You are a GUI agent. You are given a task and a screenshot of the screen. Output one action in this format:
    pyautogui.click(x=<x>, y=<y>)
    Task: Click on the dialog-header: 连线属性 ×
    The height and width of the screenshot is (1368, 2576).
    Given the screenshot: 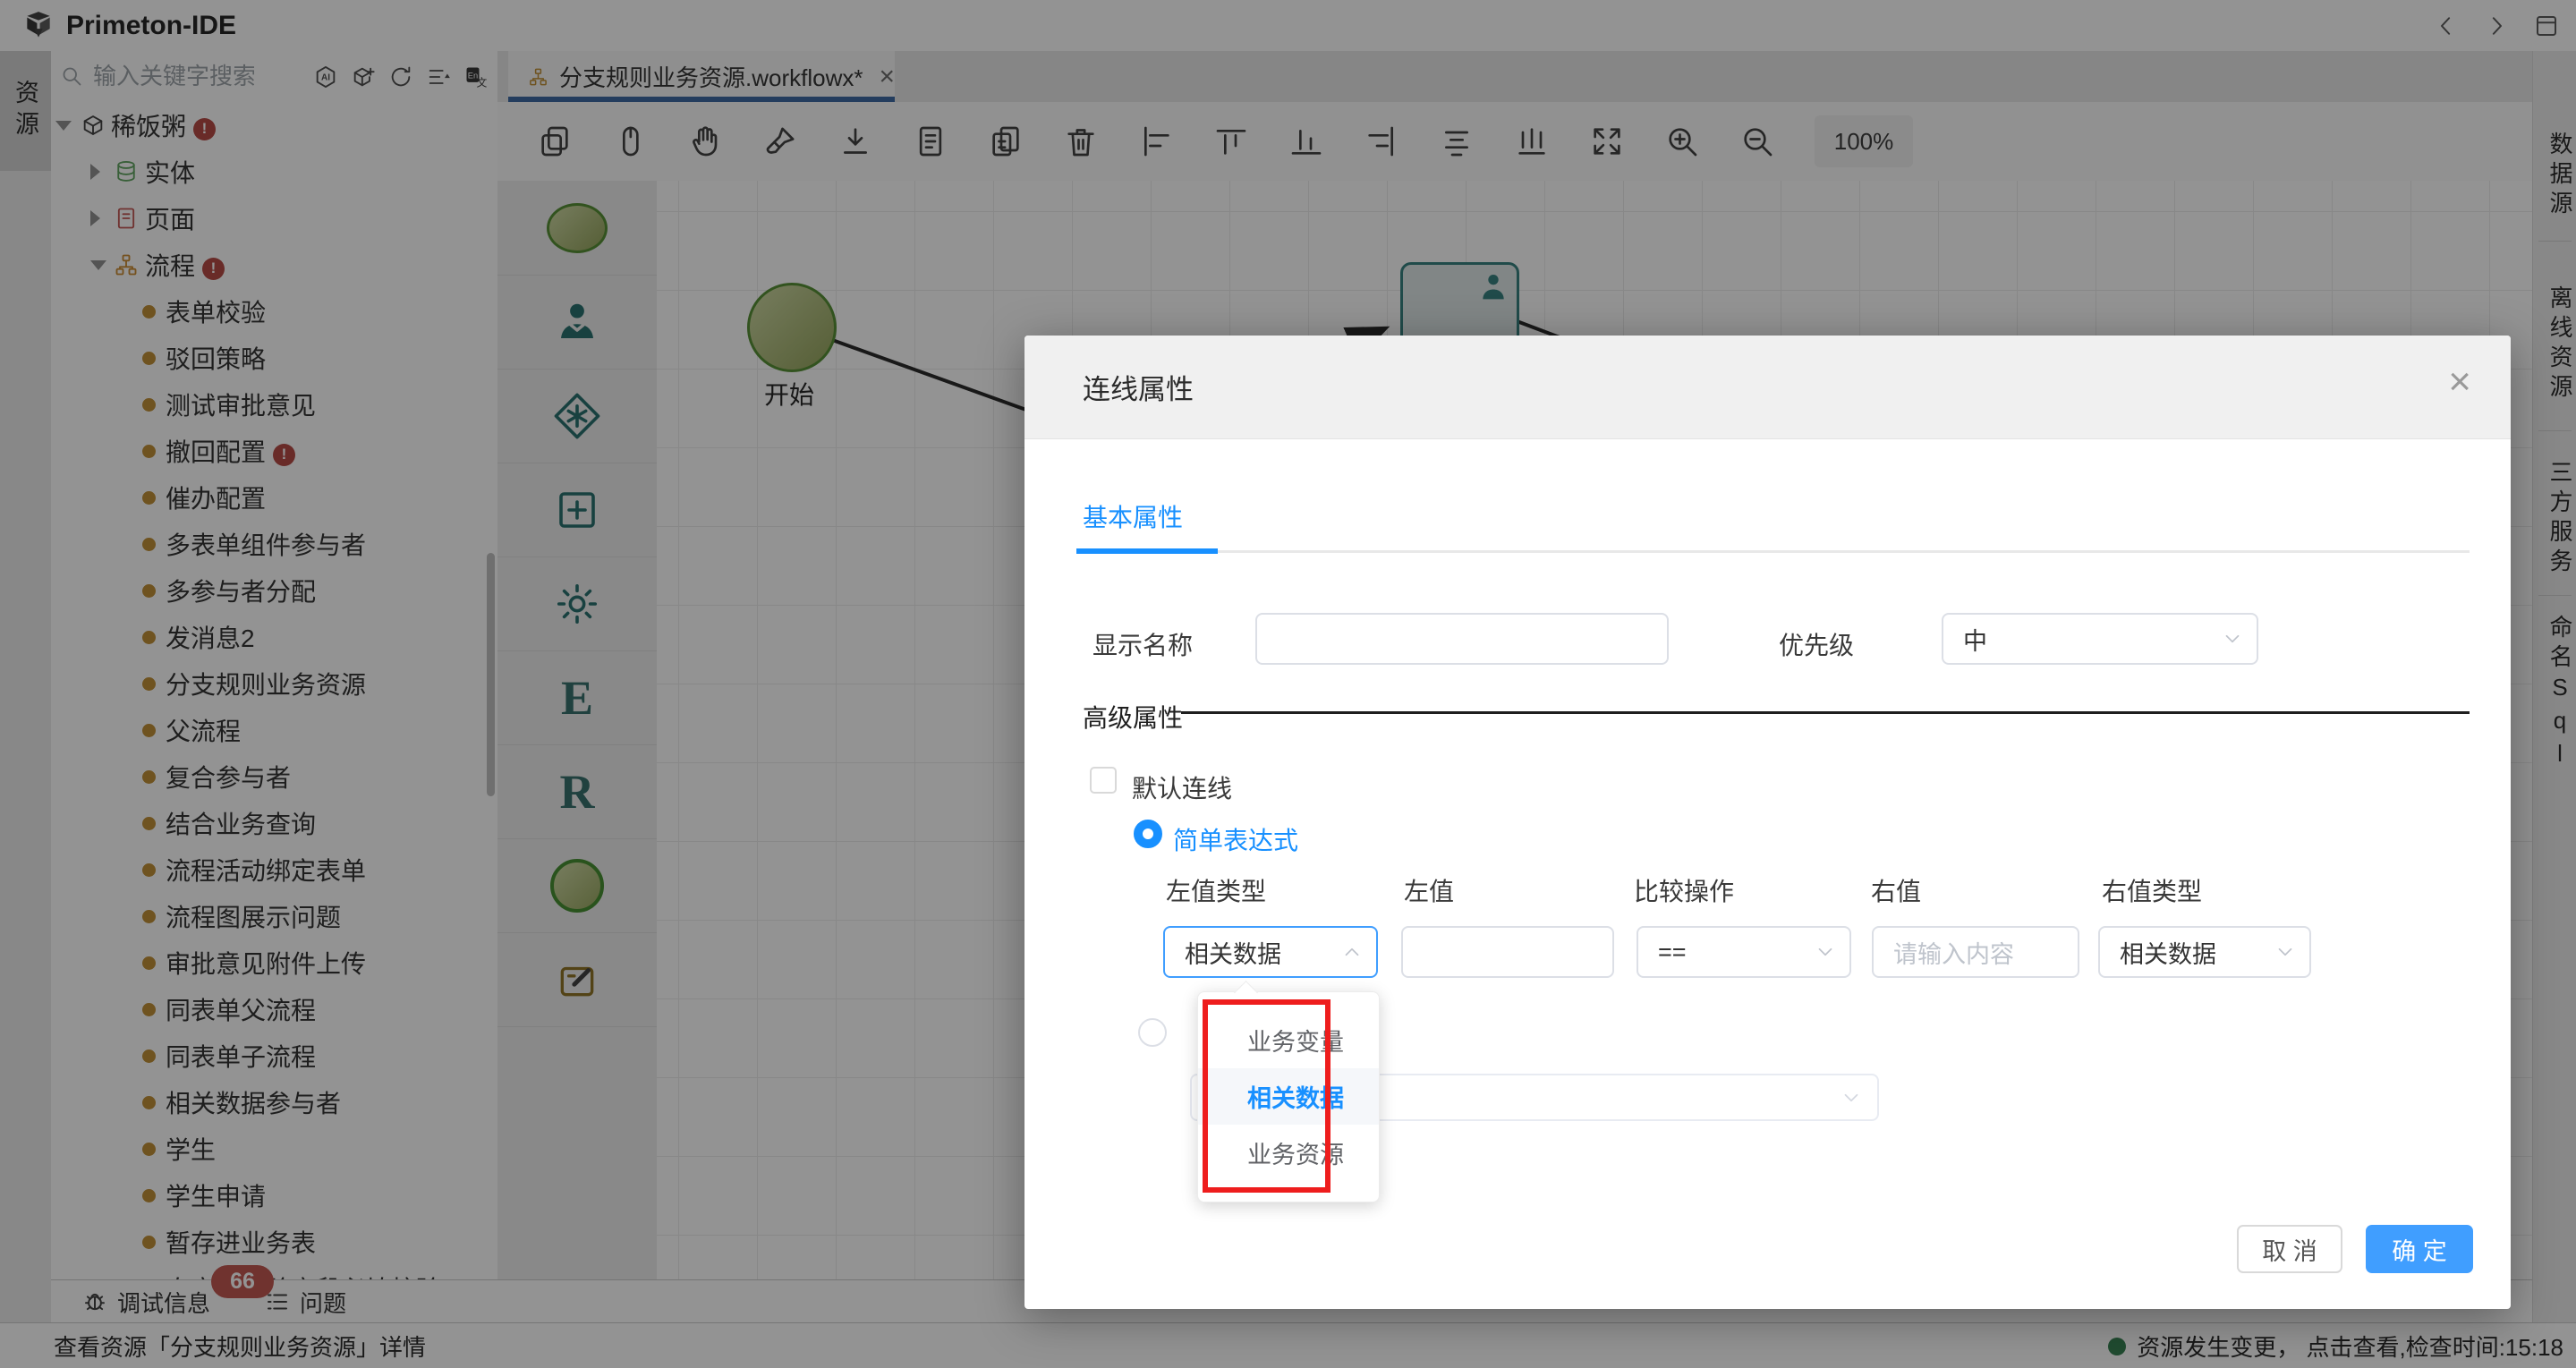 What is the action you would take?
    pyautogui.click(x=1767, y=387)
    